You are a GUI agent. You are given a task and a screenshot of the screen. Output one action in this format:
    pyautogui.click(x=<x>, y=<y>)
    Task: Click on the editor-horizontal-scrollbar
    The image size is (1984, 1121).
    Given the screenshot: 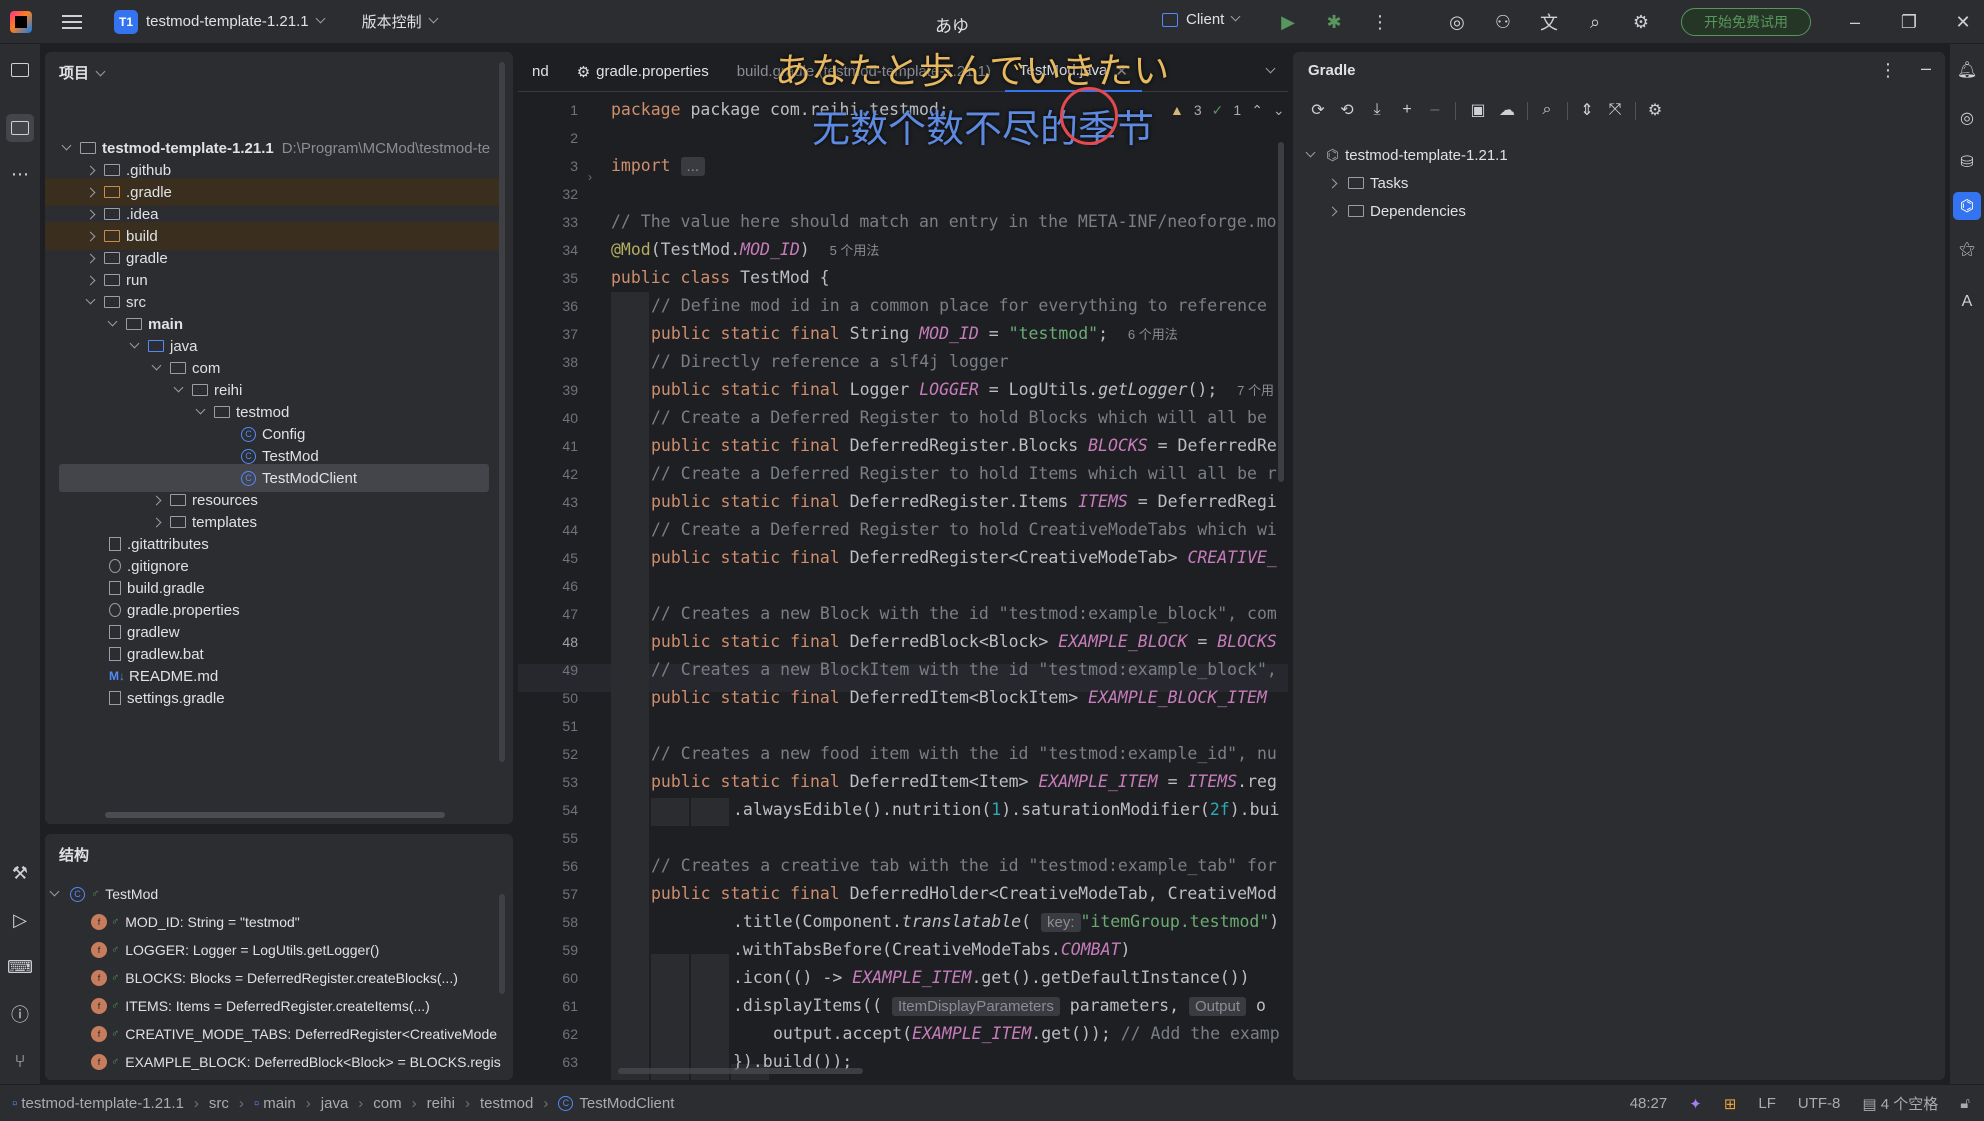 What is the action you would take?
    pyautogui.click(x=740, y=1071)
    